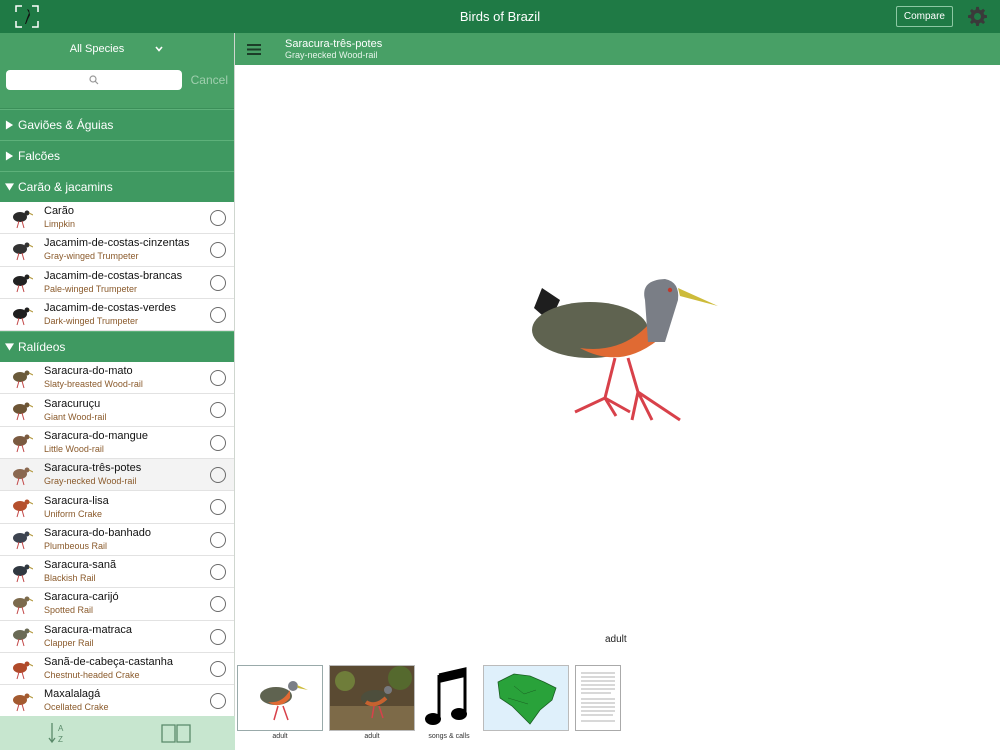 The image size is (1000, 750). I want to click on group-header: Carão & jacamins, so click(117, 186).